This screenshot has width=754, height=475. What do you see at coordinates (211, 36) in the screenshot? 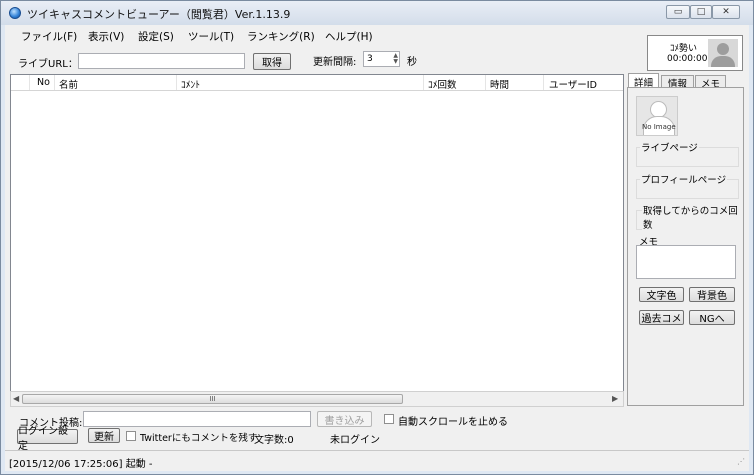
I see `menu-tools: ツール(T)` at bounding box center [211, 36].